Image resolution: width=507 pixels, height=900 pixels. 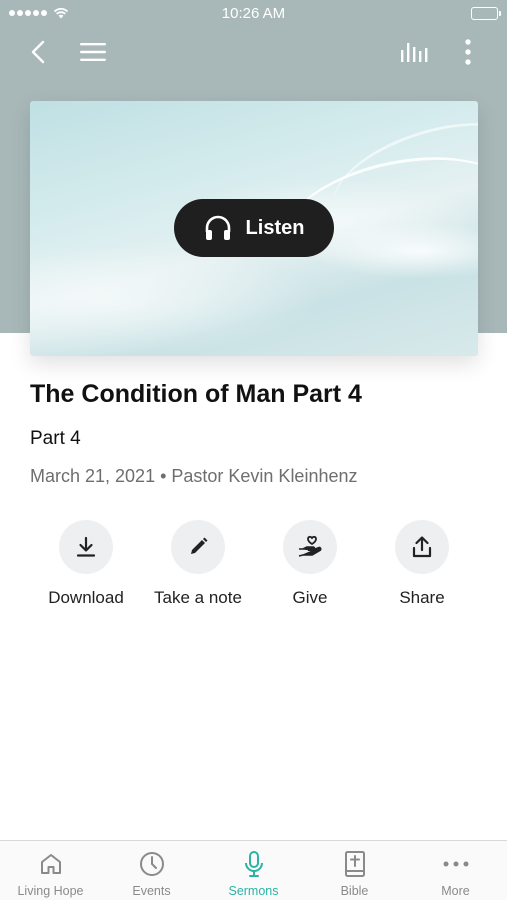 I want to click on tab-label: Sermons, so click(x=253, y=891).